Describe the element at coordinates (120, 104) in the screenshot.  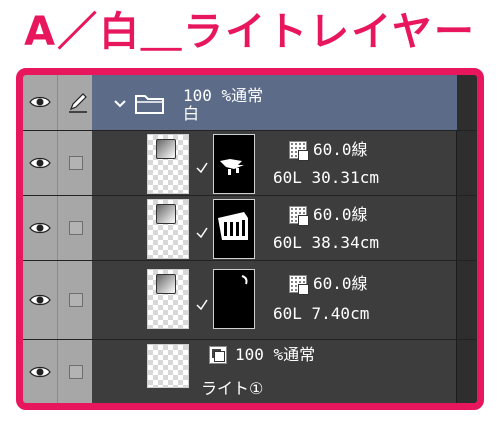
I see `chevron-down-icon` at that location.